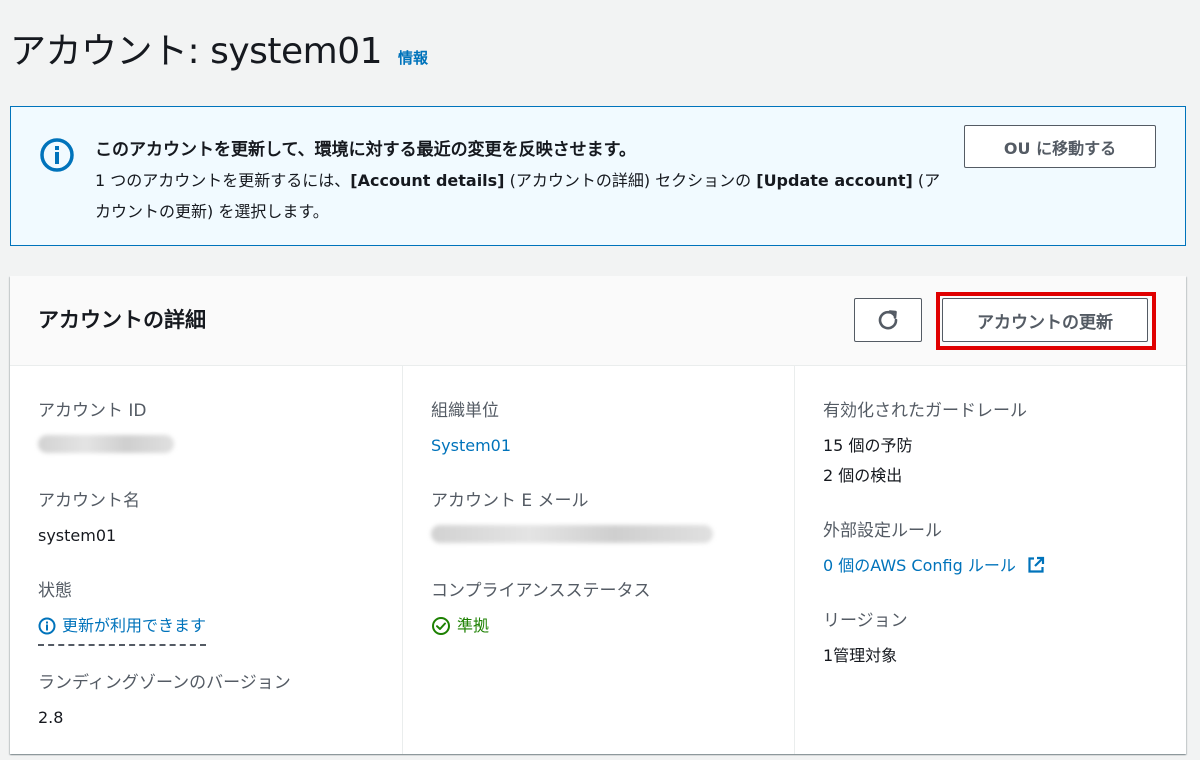  What do you see at coordinates (1045, 320) in the screenshot?
I see `update-account-button: アカウントの更新` at bounding box center [1045, 320].